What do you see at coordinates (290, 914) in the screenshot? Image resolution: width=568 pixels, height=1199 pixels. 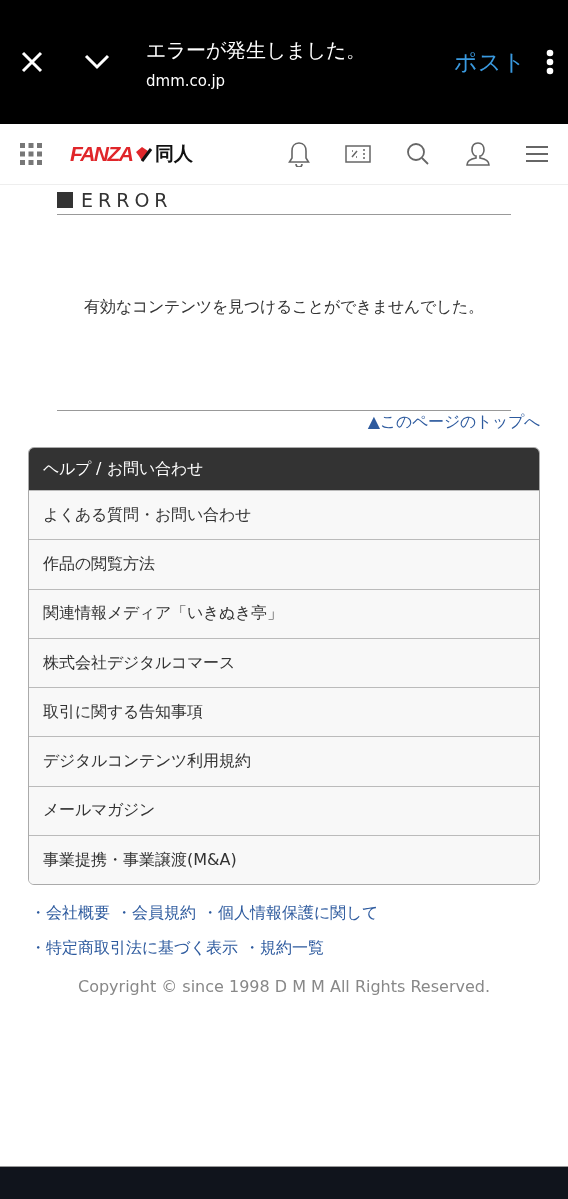 I see `footer-link: ・個人情報保護に関して` at bounding box center [290, 914].